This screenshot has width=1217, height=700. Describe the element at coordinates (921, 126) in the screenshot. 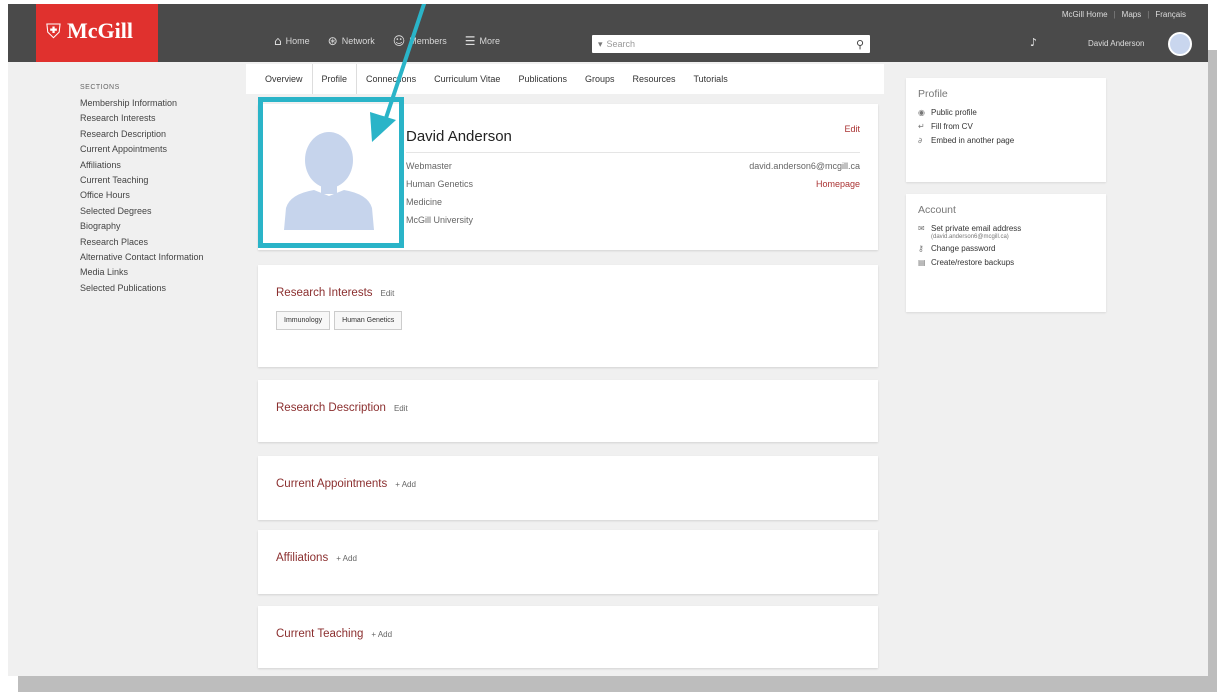

I see `arrow-icon: ↵` at that location.